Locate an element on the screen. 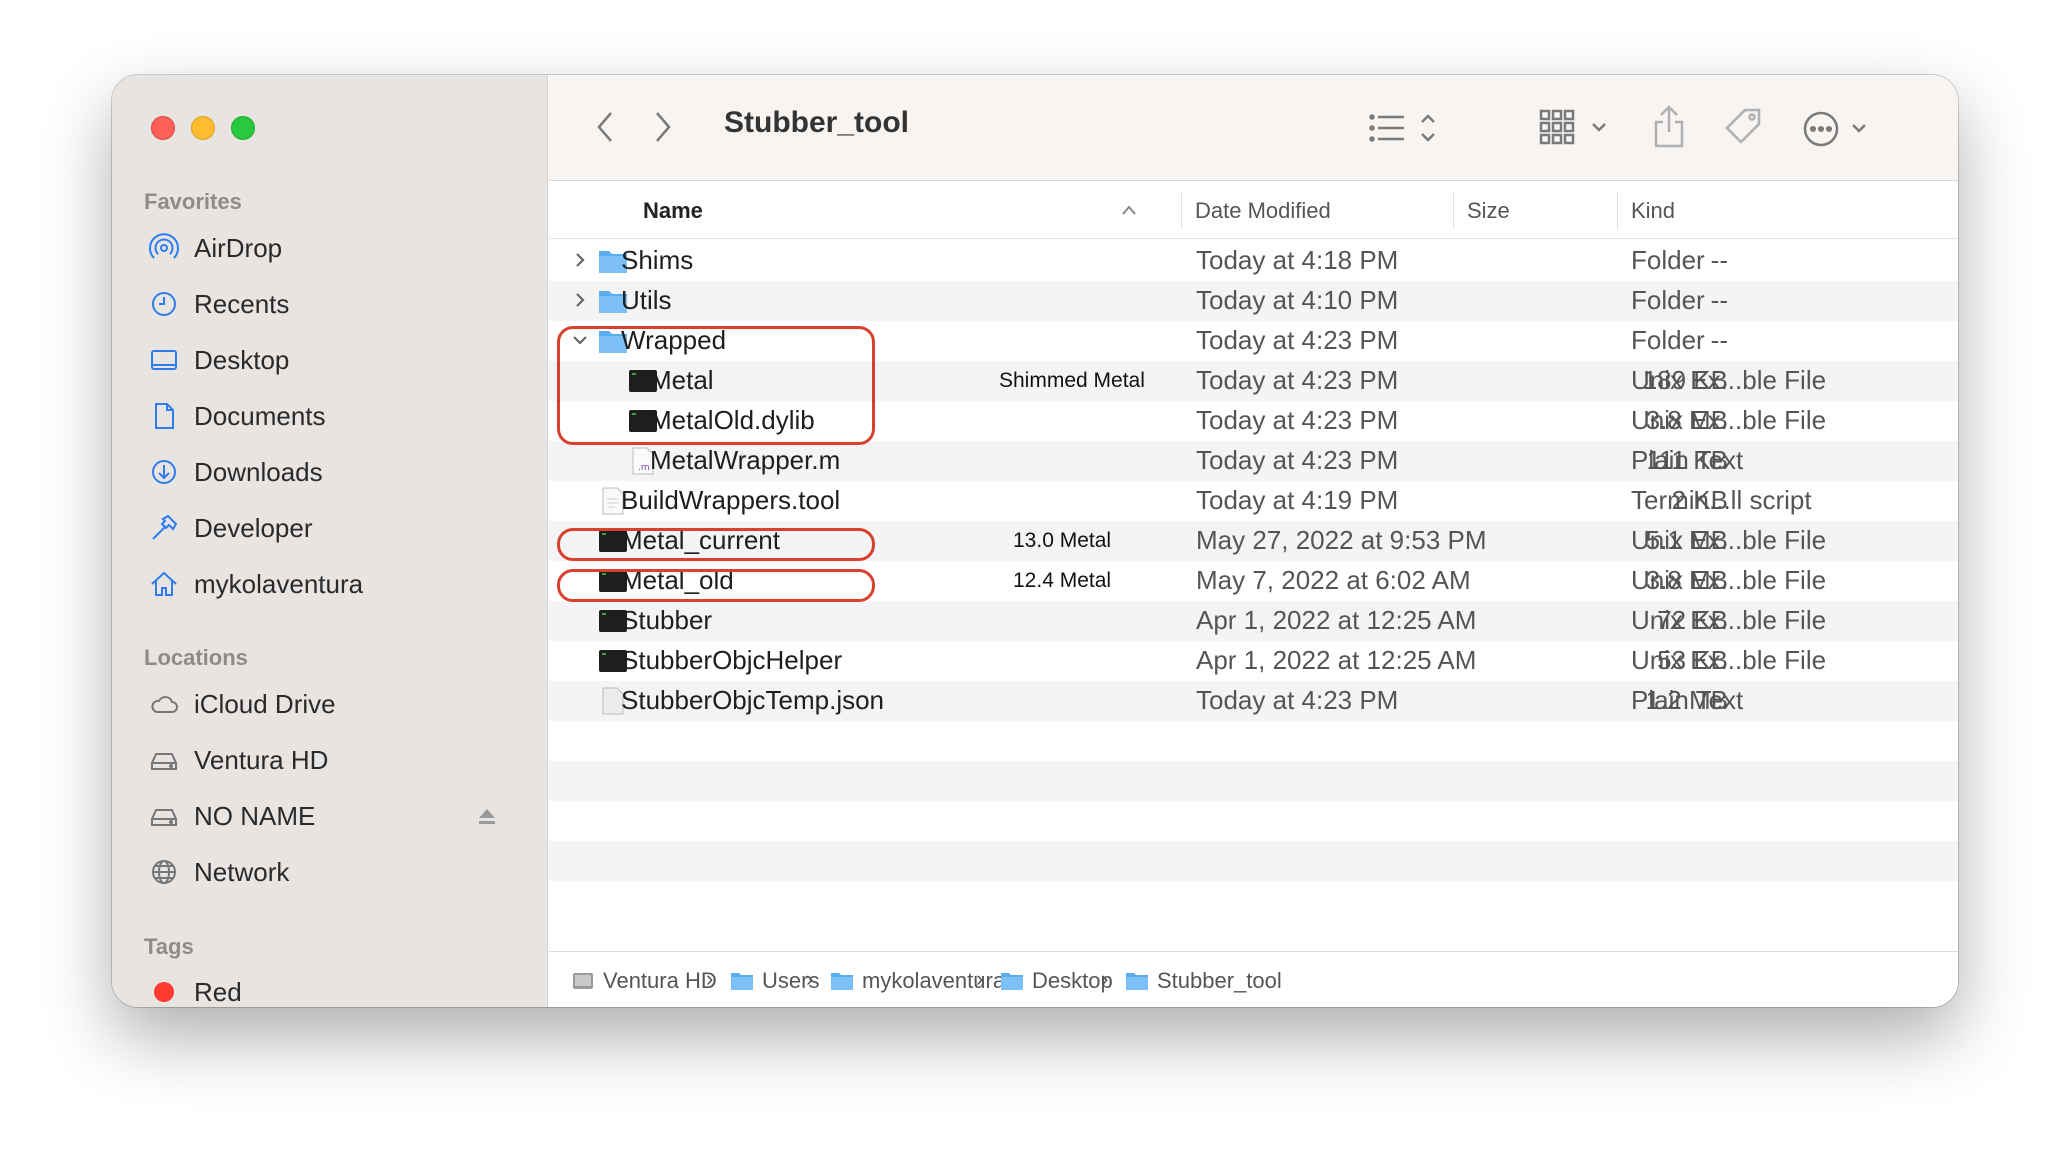  eject-icon is located at coordinates (487, 816).